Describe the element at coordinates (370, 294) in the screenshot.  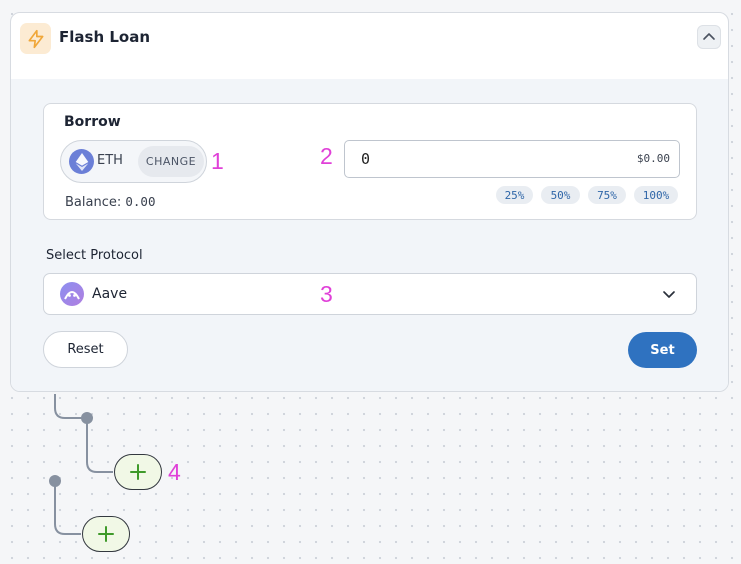
I see `protocol-select: Aave` at that location.